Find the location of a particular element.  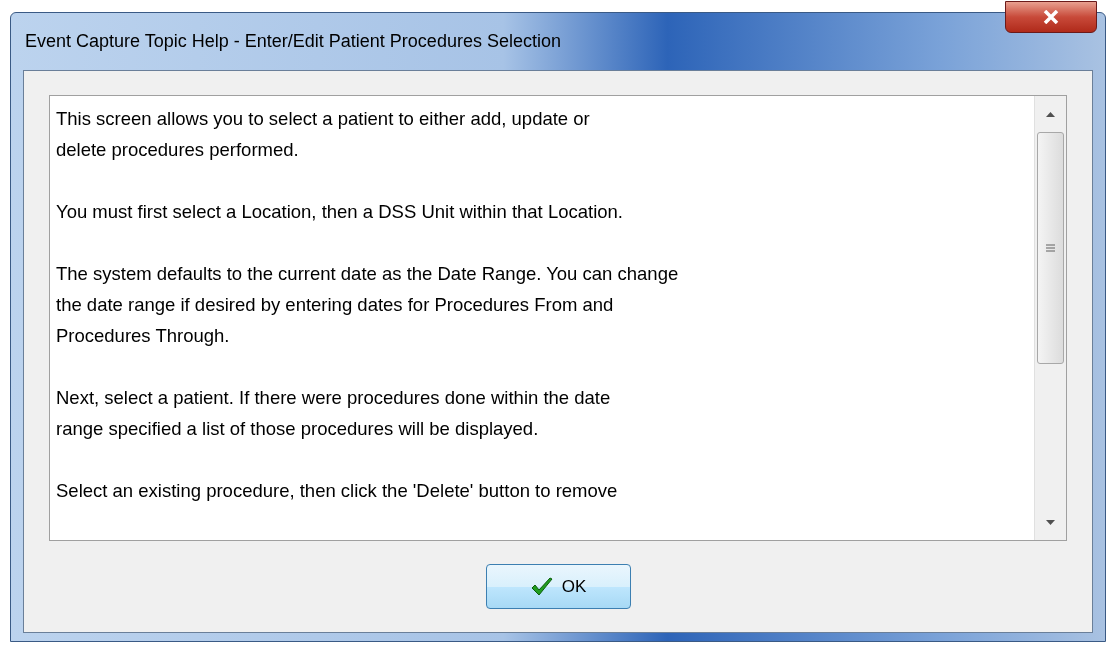

scroll-thumb is located at coordinates (1050, 248).